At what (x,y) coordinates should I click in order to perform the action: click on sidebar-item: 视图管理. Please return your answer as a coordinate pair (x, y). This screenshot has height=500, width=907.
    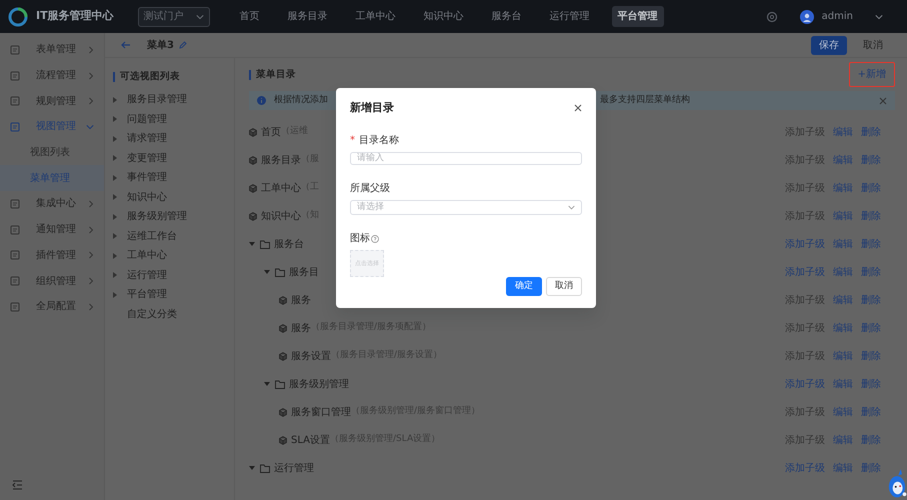
    Looking at the image, I should click on (52, 127).